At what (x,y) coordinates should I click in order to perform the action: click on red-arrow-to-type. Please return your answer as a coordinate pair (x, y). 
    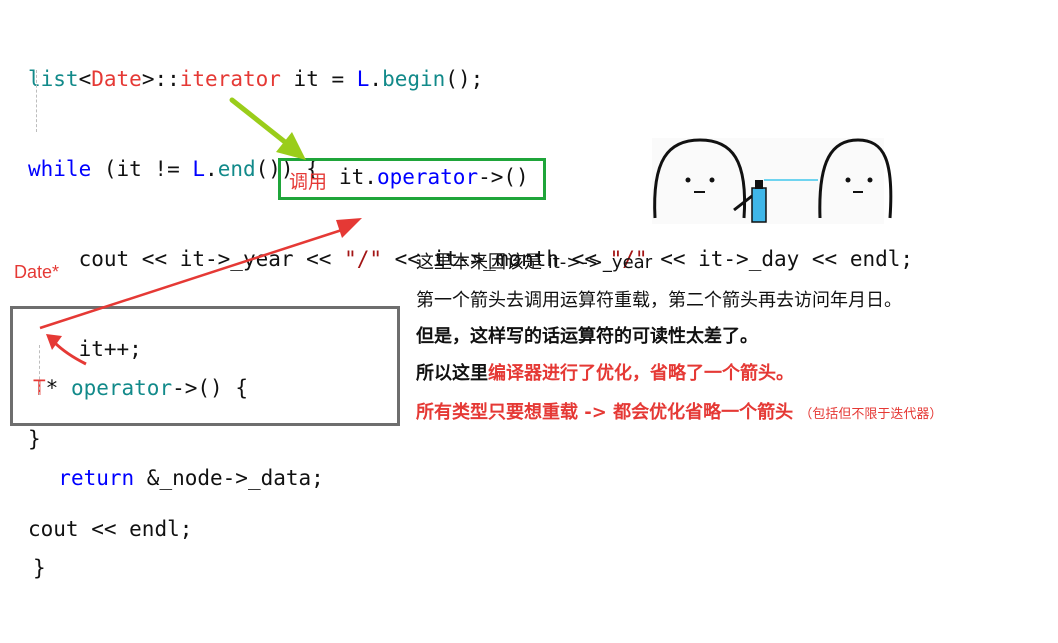
    Looking at the image, I should click on (66, 350).